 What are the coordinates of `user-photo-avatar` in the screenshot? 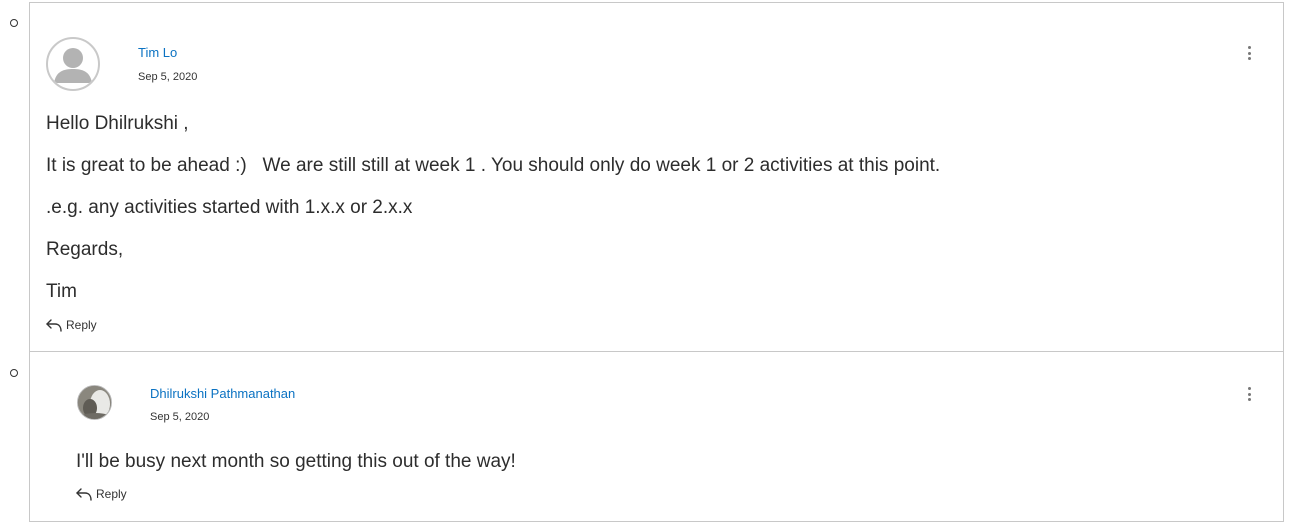 It's located at (94, 402).